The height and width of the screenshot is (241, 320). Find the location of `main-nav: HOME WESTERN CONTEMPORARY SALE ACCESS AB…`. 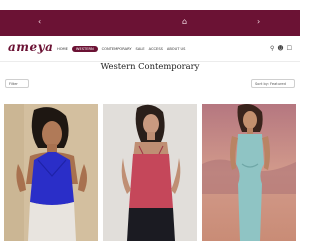

main-nav: HOME WESTERN CONTEMPORARY SALE ACCESS AB… is located at coordinates (121, 49).